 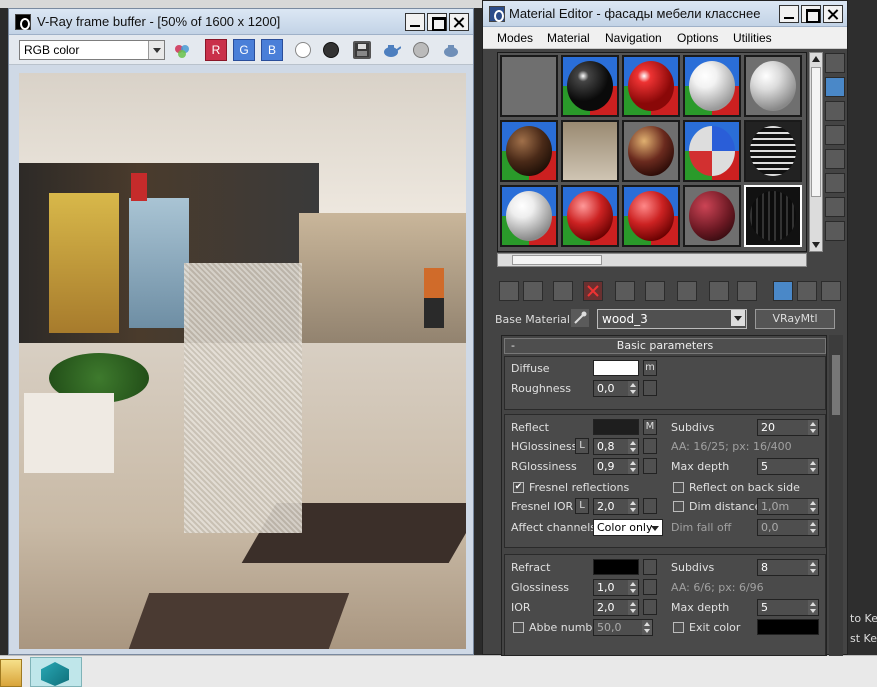 I want to click on show-end-result-icon, so click(x=747, y=291).